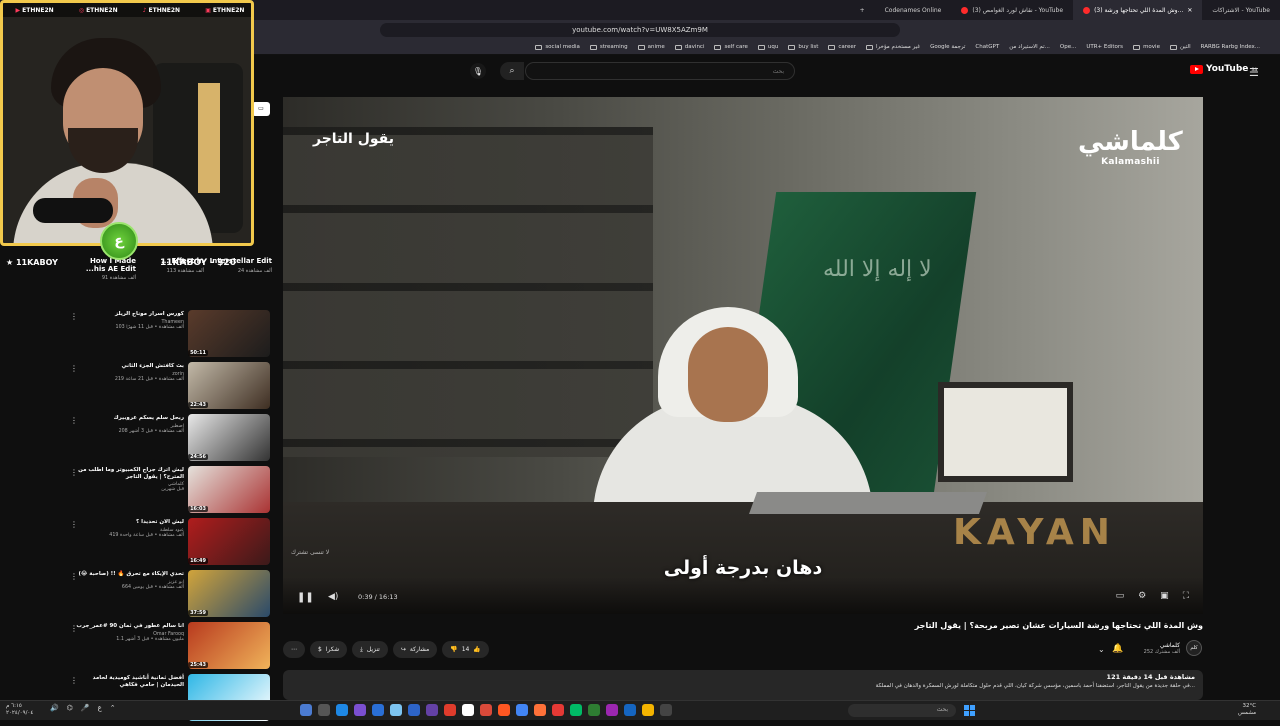 The height and width of the screenshot is (726, 1280). I want to click on thanks-button: $ شكرا, so click(329, 649).